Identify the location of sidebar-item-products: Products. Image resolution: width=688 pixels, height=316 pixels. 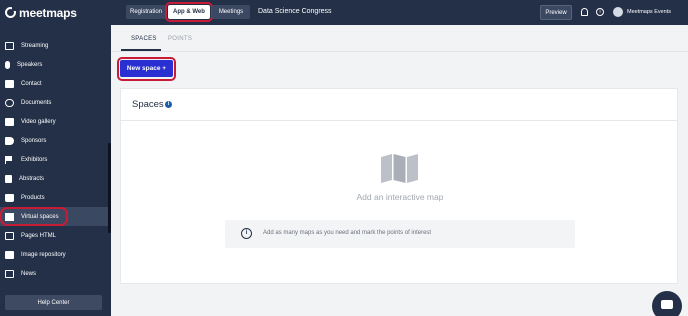
(55, 197).